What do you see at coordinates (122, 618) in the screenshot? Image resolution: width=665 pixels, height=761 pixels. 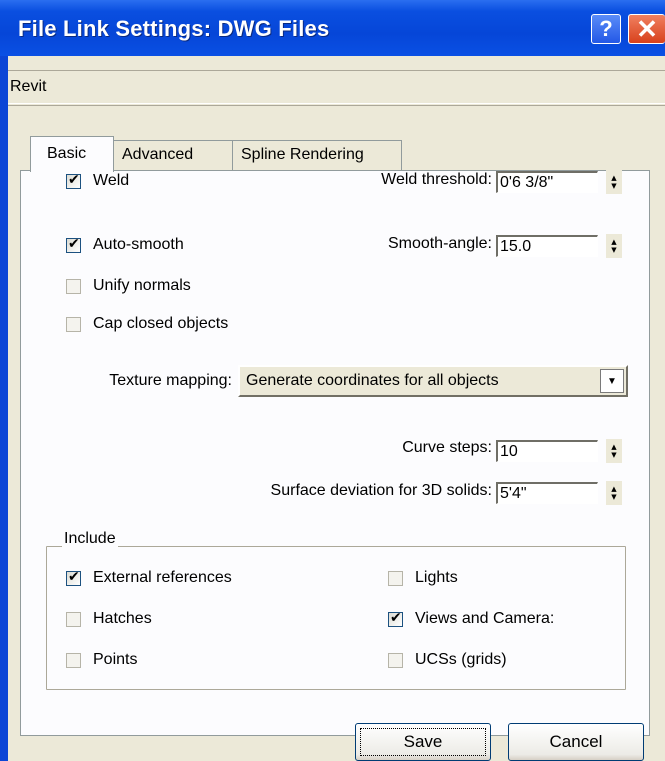 I see `hatches-label: Hatches` at bounding box center [122, 618].